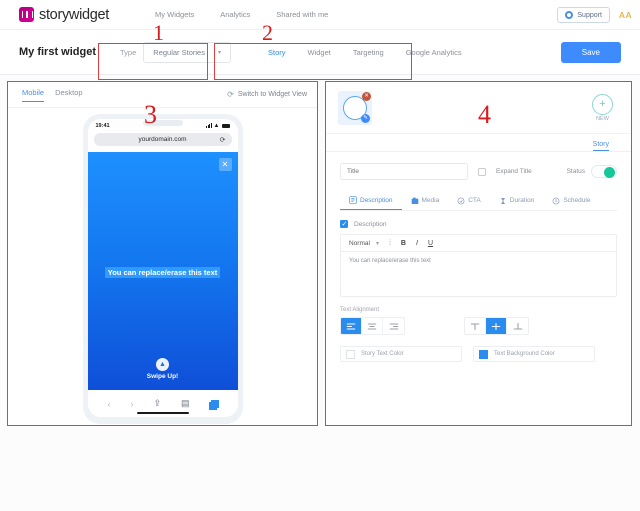  I want to click on tab-widget: Widget, so click(319, 52).